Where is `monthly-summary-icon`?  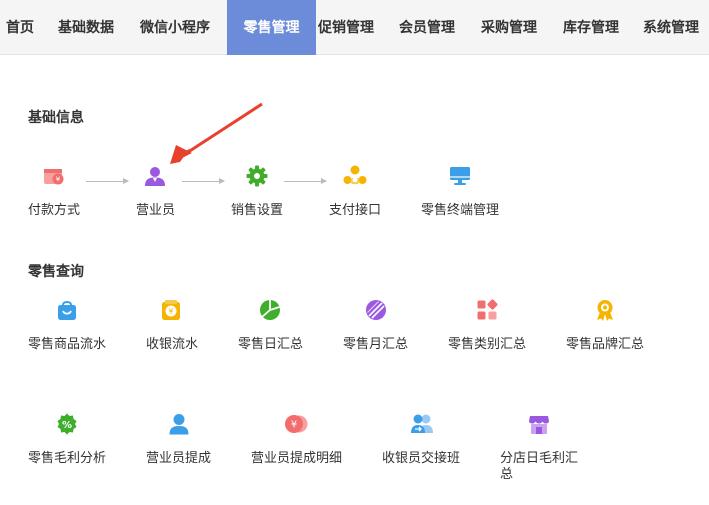 monthly-summary-icon is located at coordinates (376, 310).